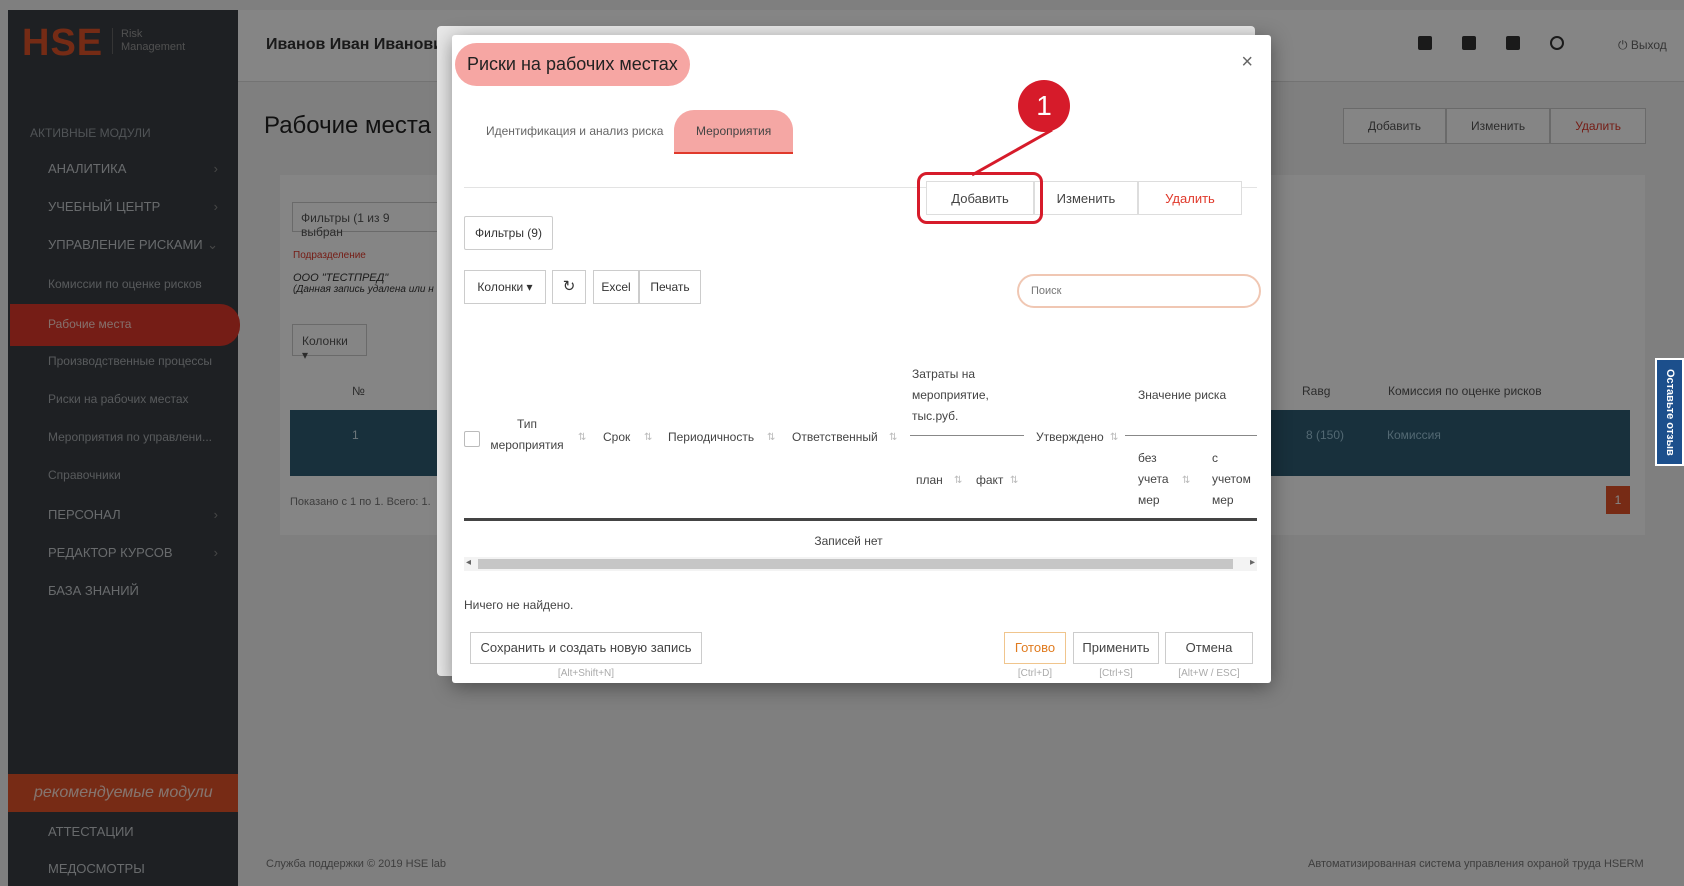  I want to click on column-header-period: Периодичность, so click(711, 437).